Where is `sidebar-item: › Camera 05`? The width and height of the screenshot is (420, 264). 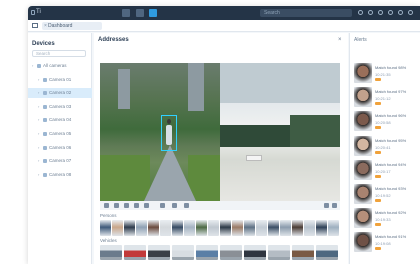 sidebar-item: › Camera 05 is located at coordinates (60, 134).